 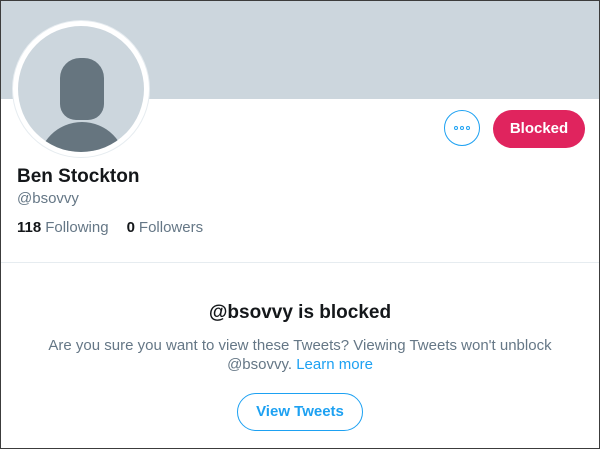 What do you see at coordinates (119, 227) in the screenshot?
I see `profile-stats: 118 Following 0 Followers` at bounding box center [119, 227].